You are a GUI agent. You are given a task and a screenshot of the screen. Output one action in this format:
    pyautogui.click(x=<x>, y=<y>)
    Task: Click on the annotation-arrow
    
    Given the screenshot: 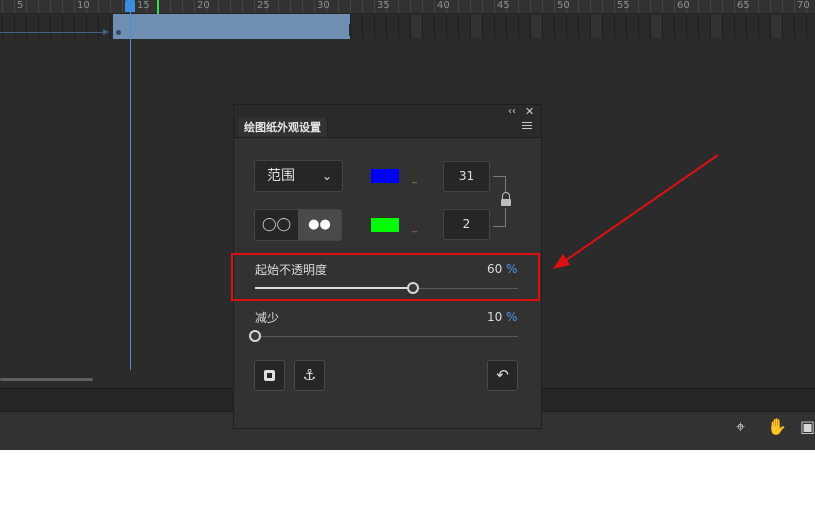 What is the action you would take?
    pyautogui.click(x=636, y=211)
    